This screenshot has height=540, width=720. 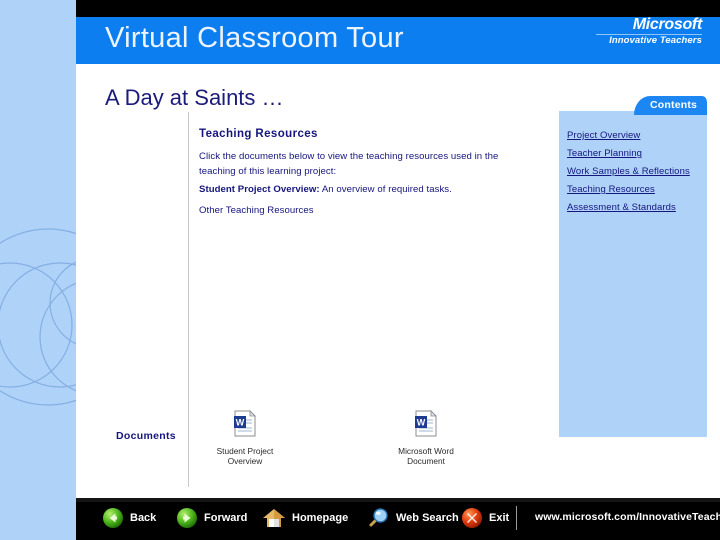 What do you see at coordinates (398, 500) in the screenshot?
I see `bottom-bar-top-strip` at bounding box center [398, 500].